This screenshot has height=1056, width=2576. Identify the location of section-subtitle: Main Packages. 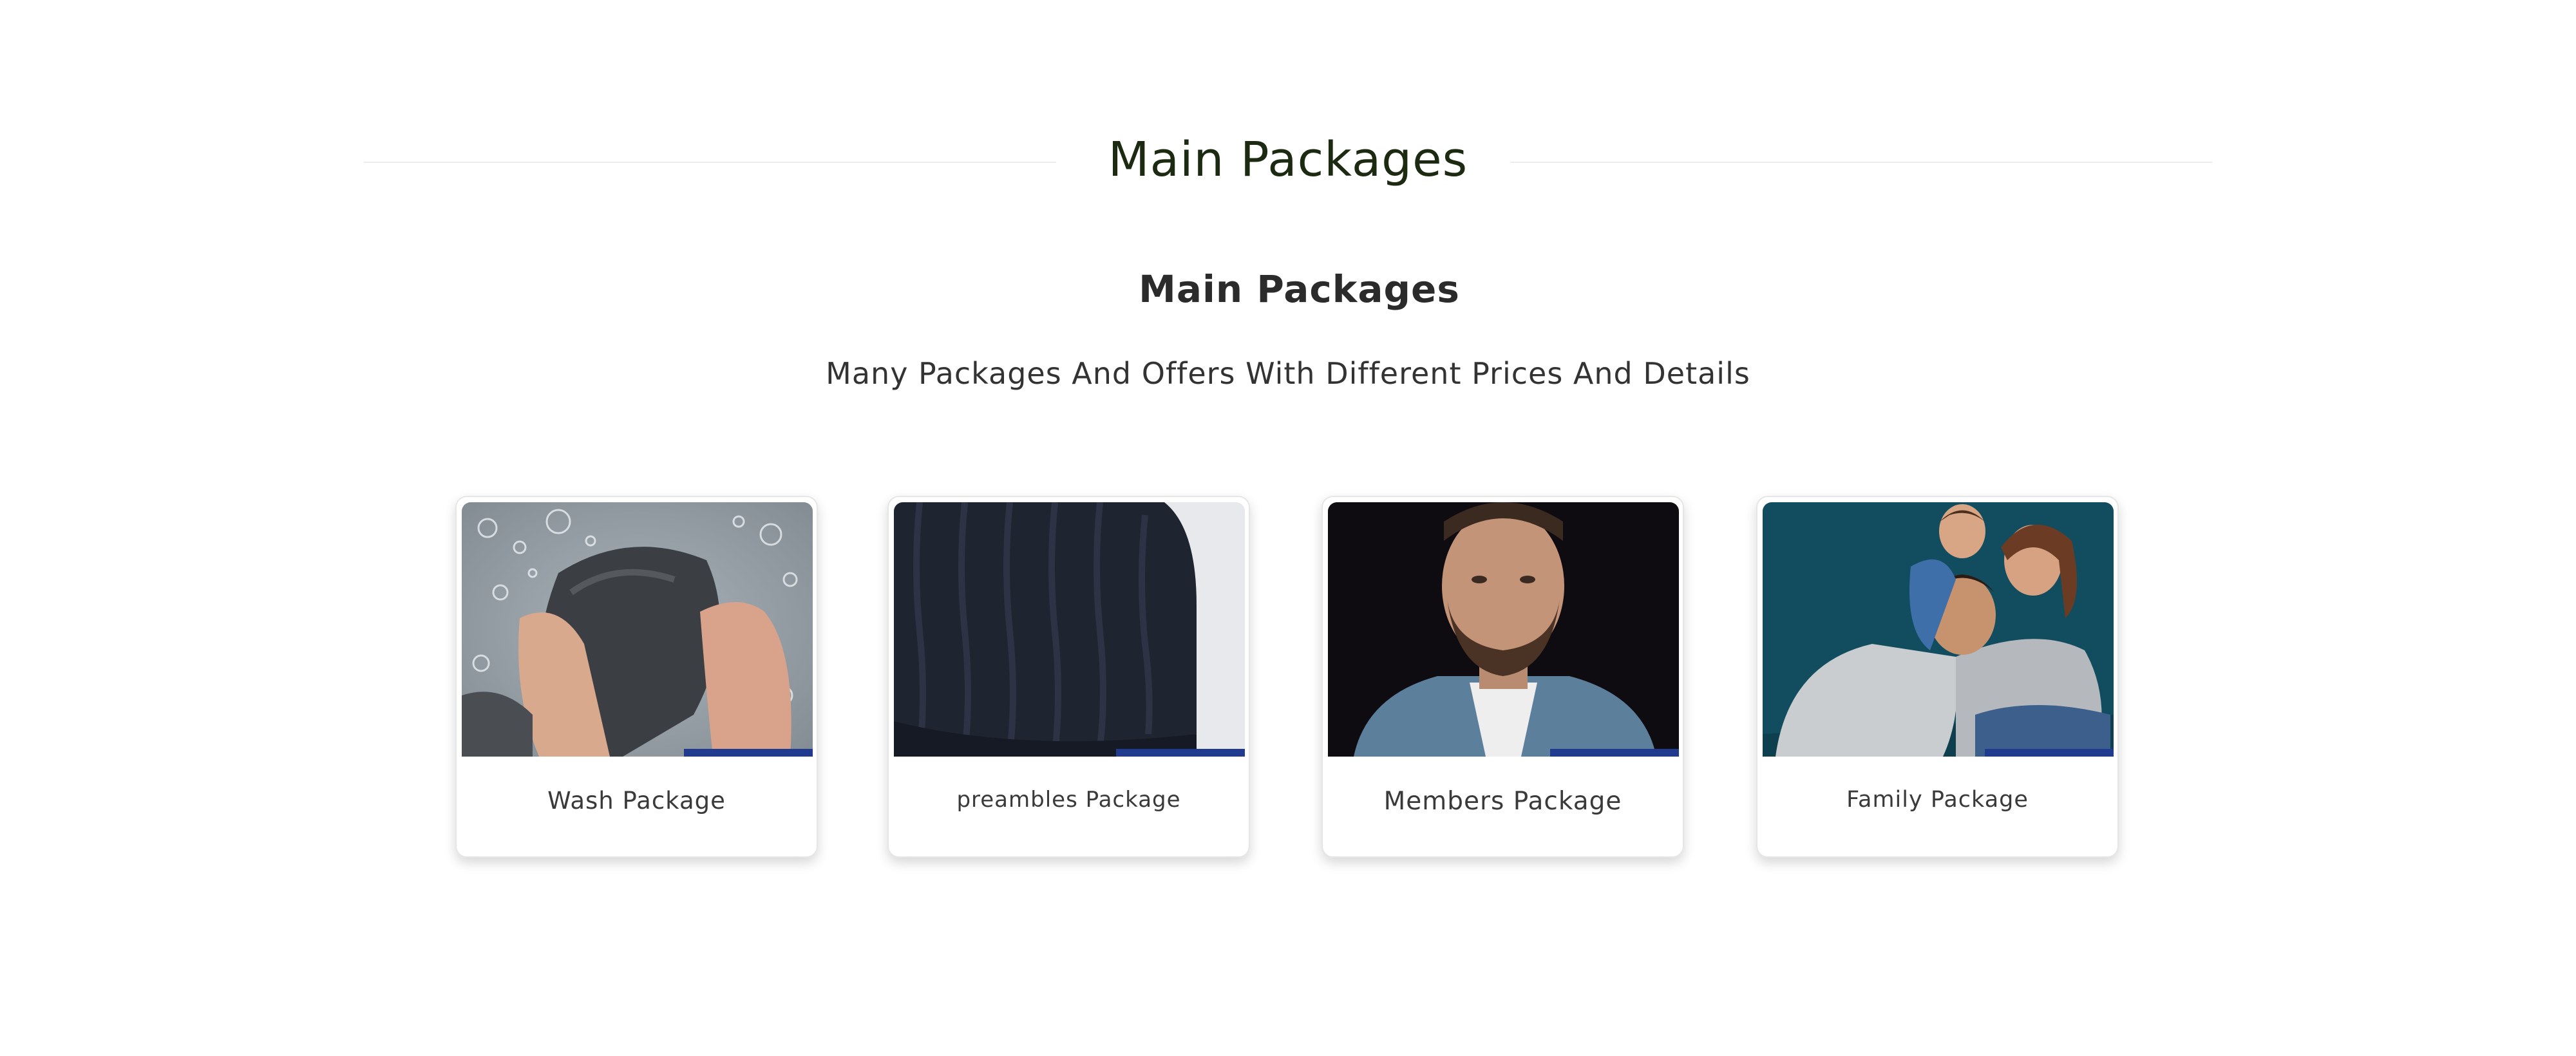
(1299, 289).